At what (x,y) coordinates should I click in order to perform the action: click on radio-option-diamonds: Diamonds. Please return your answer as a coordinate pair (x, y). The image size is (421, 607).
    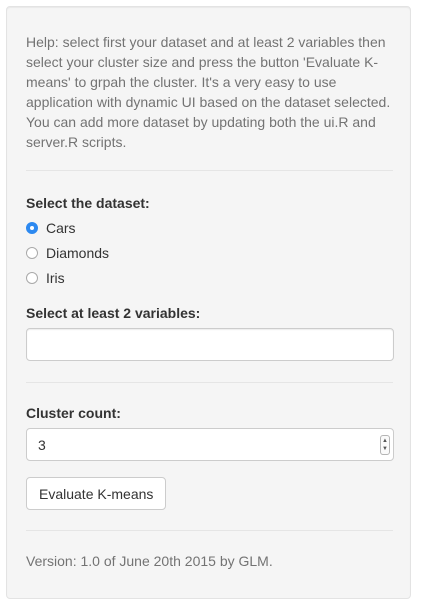
    Looking at the image, I should click on (67, 253).